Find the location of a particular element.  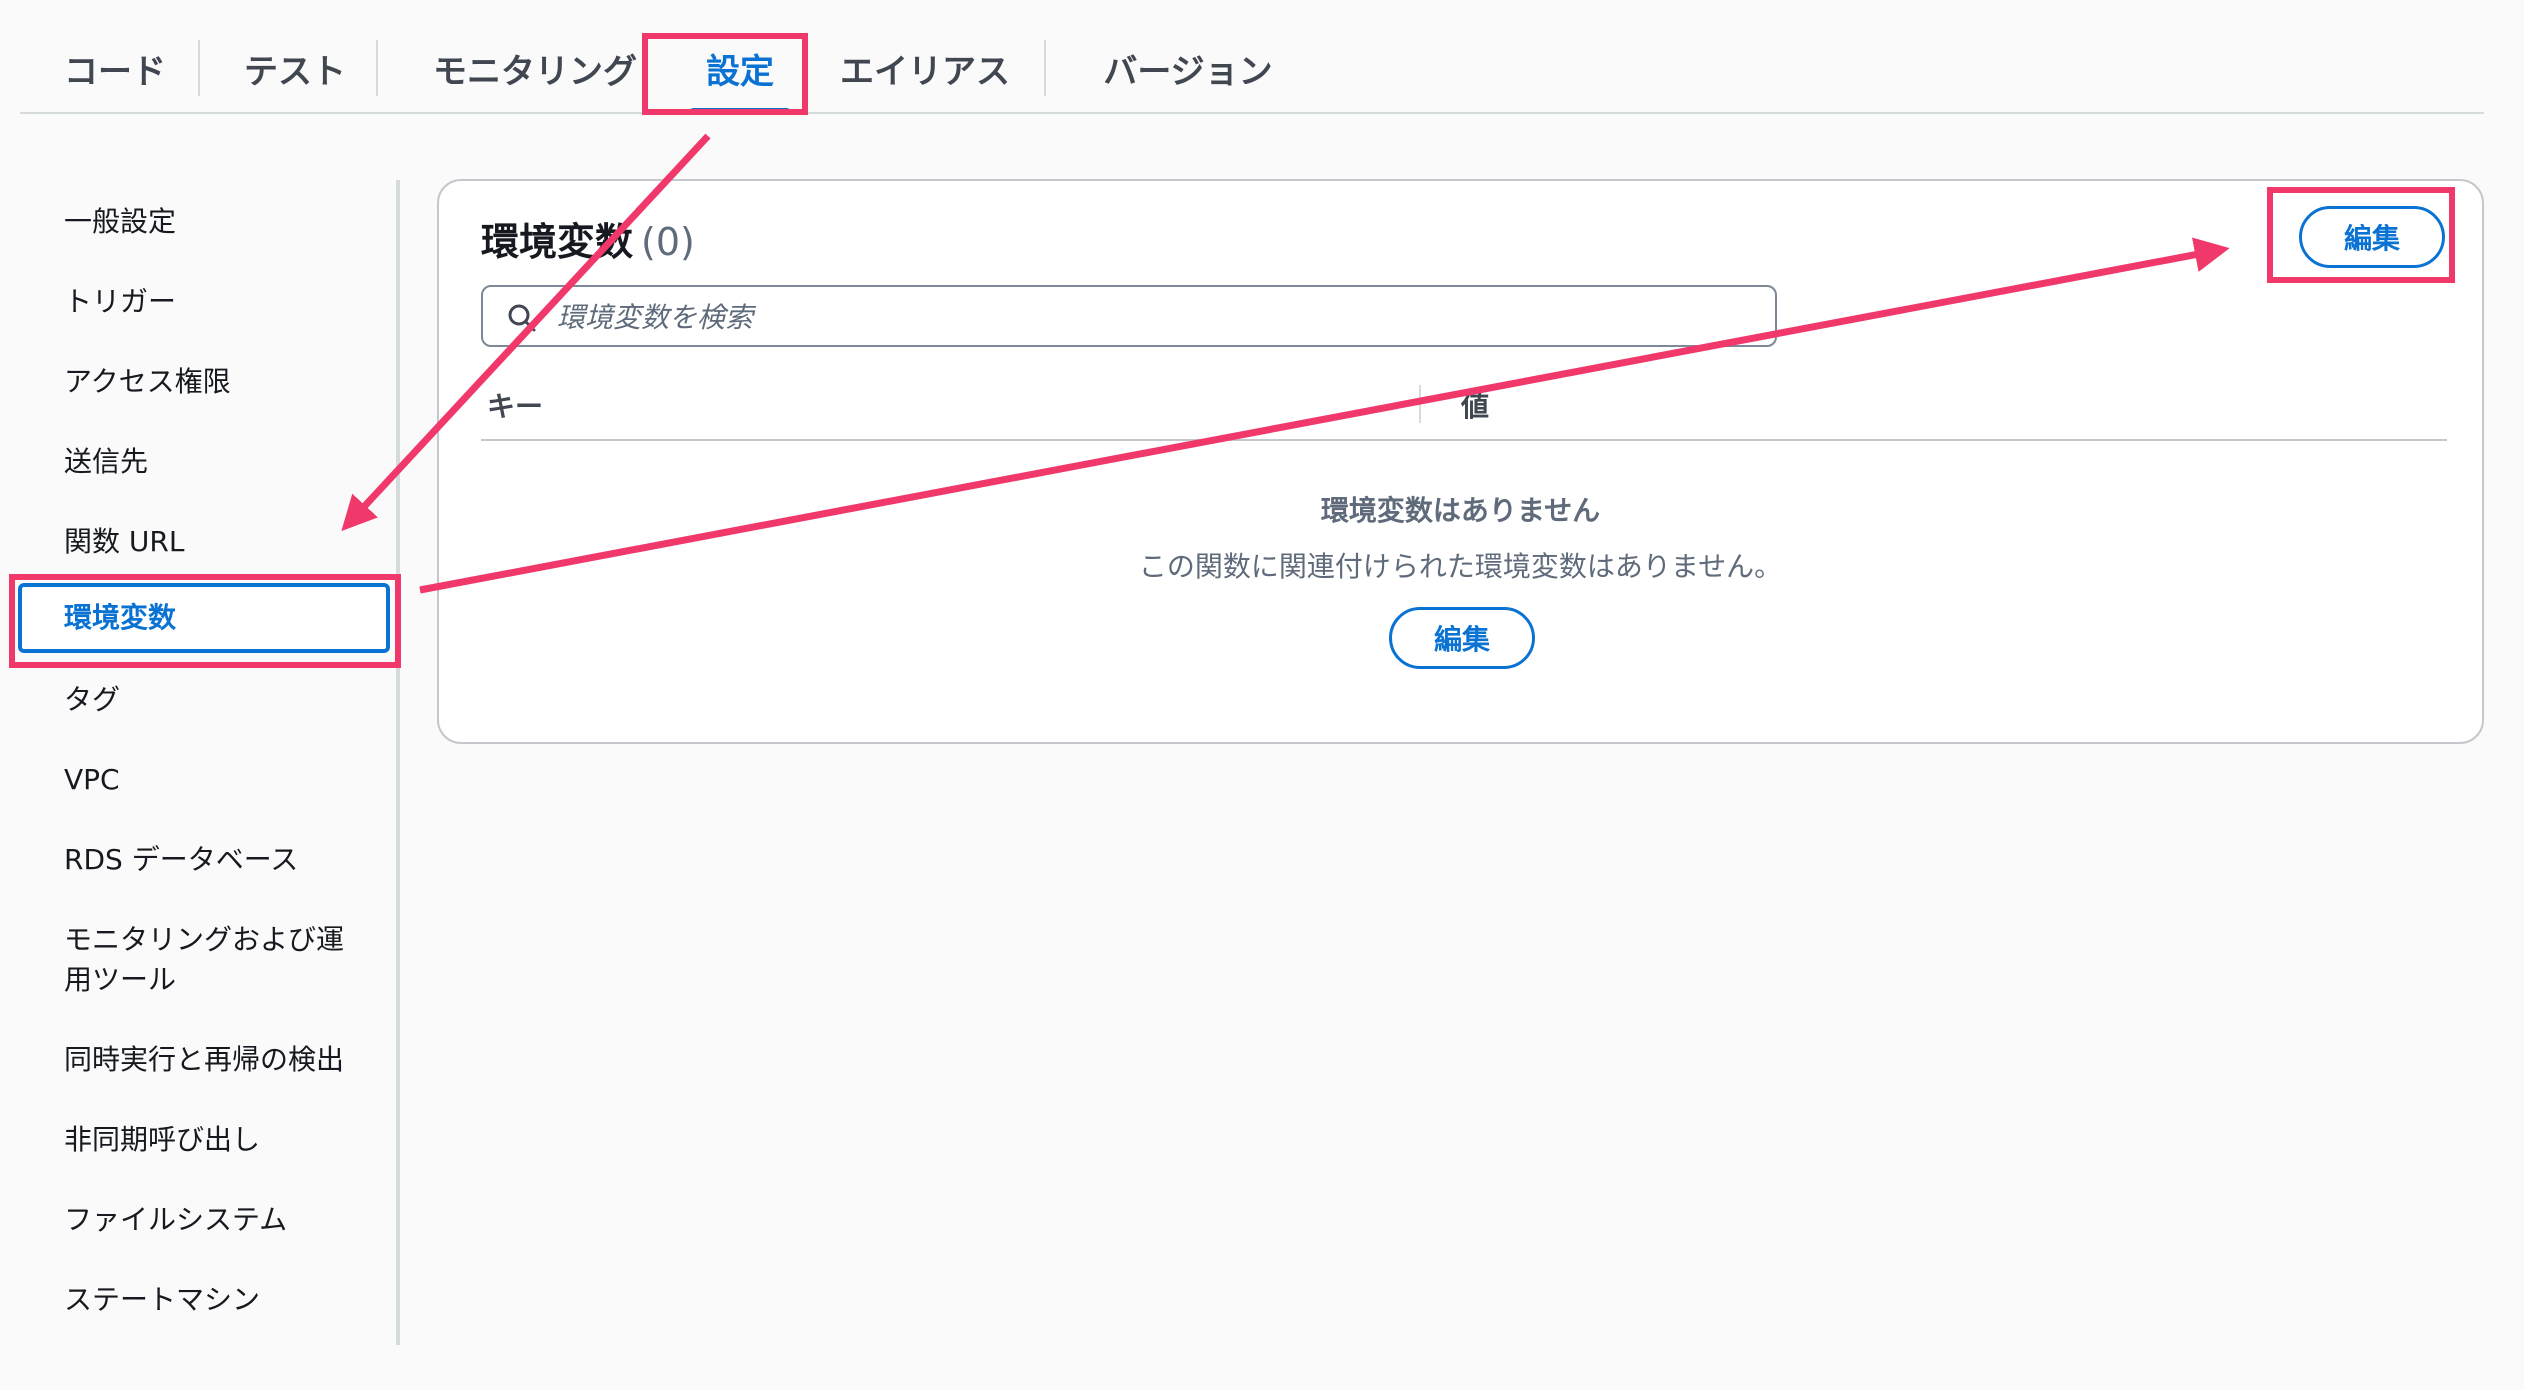

empty-state-description: この関数に関連付けられた環境変数はありません。 is located at coordinates (1460, 566).